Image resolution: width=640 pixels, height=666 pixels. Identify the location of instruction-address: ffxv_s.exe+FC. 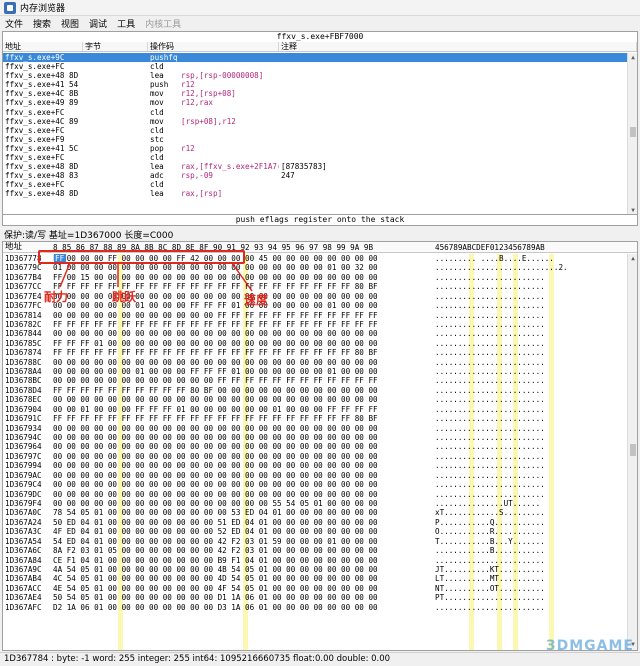
(35, 185).